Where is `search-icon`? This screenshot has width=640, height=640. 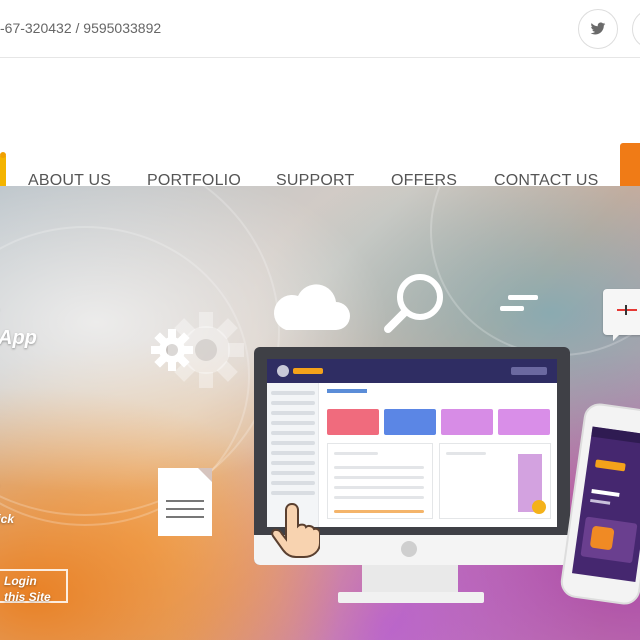
search-icon is located at coordinates (413, 303).